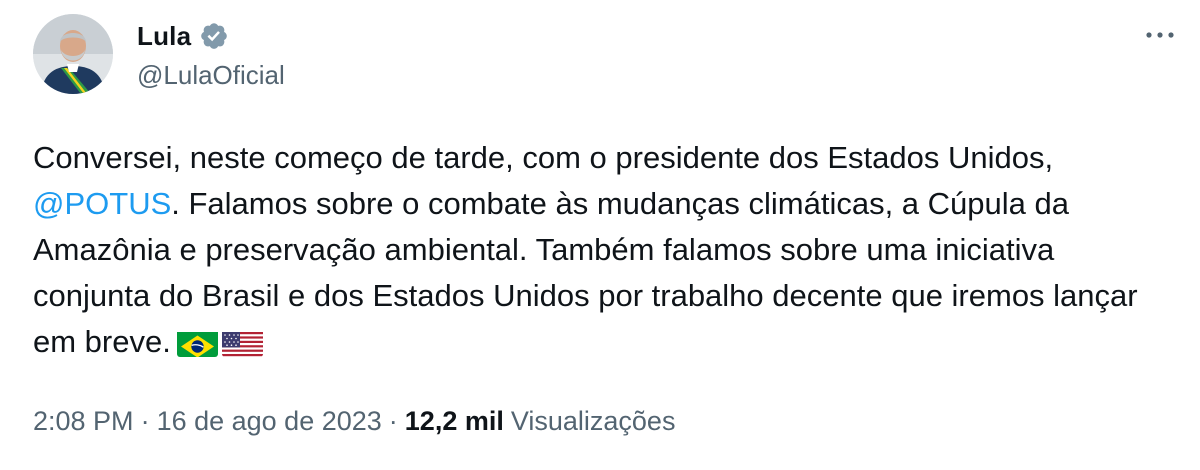  What do you see at coordinates (454, 421) in the screenshot?
I see `views-count: 12,2 mil` at bounding box center [454, 421].